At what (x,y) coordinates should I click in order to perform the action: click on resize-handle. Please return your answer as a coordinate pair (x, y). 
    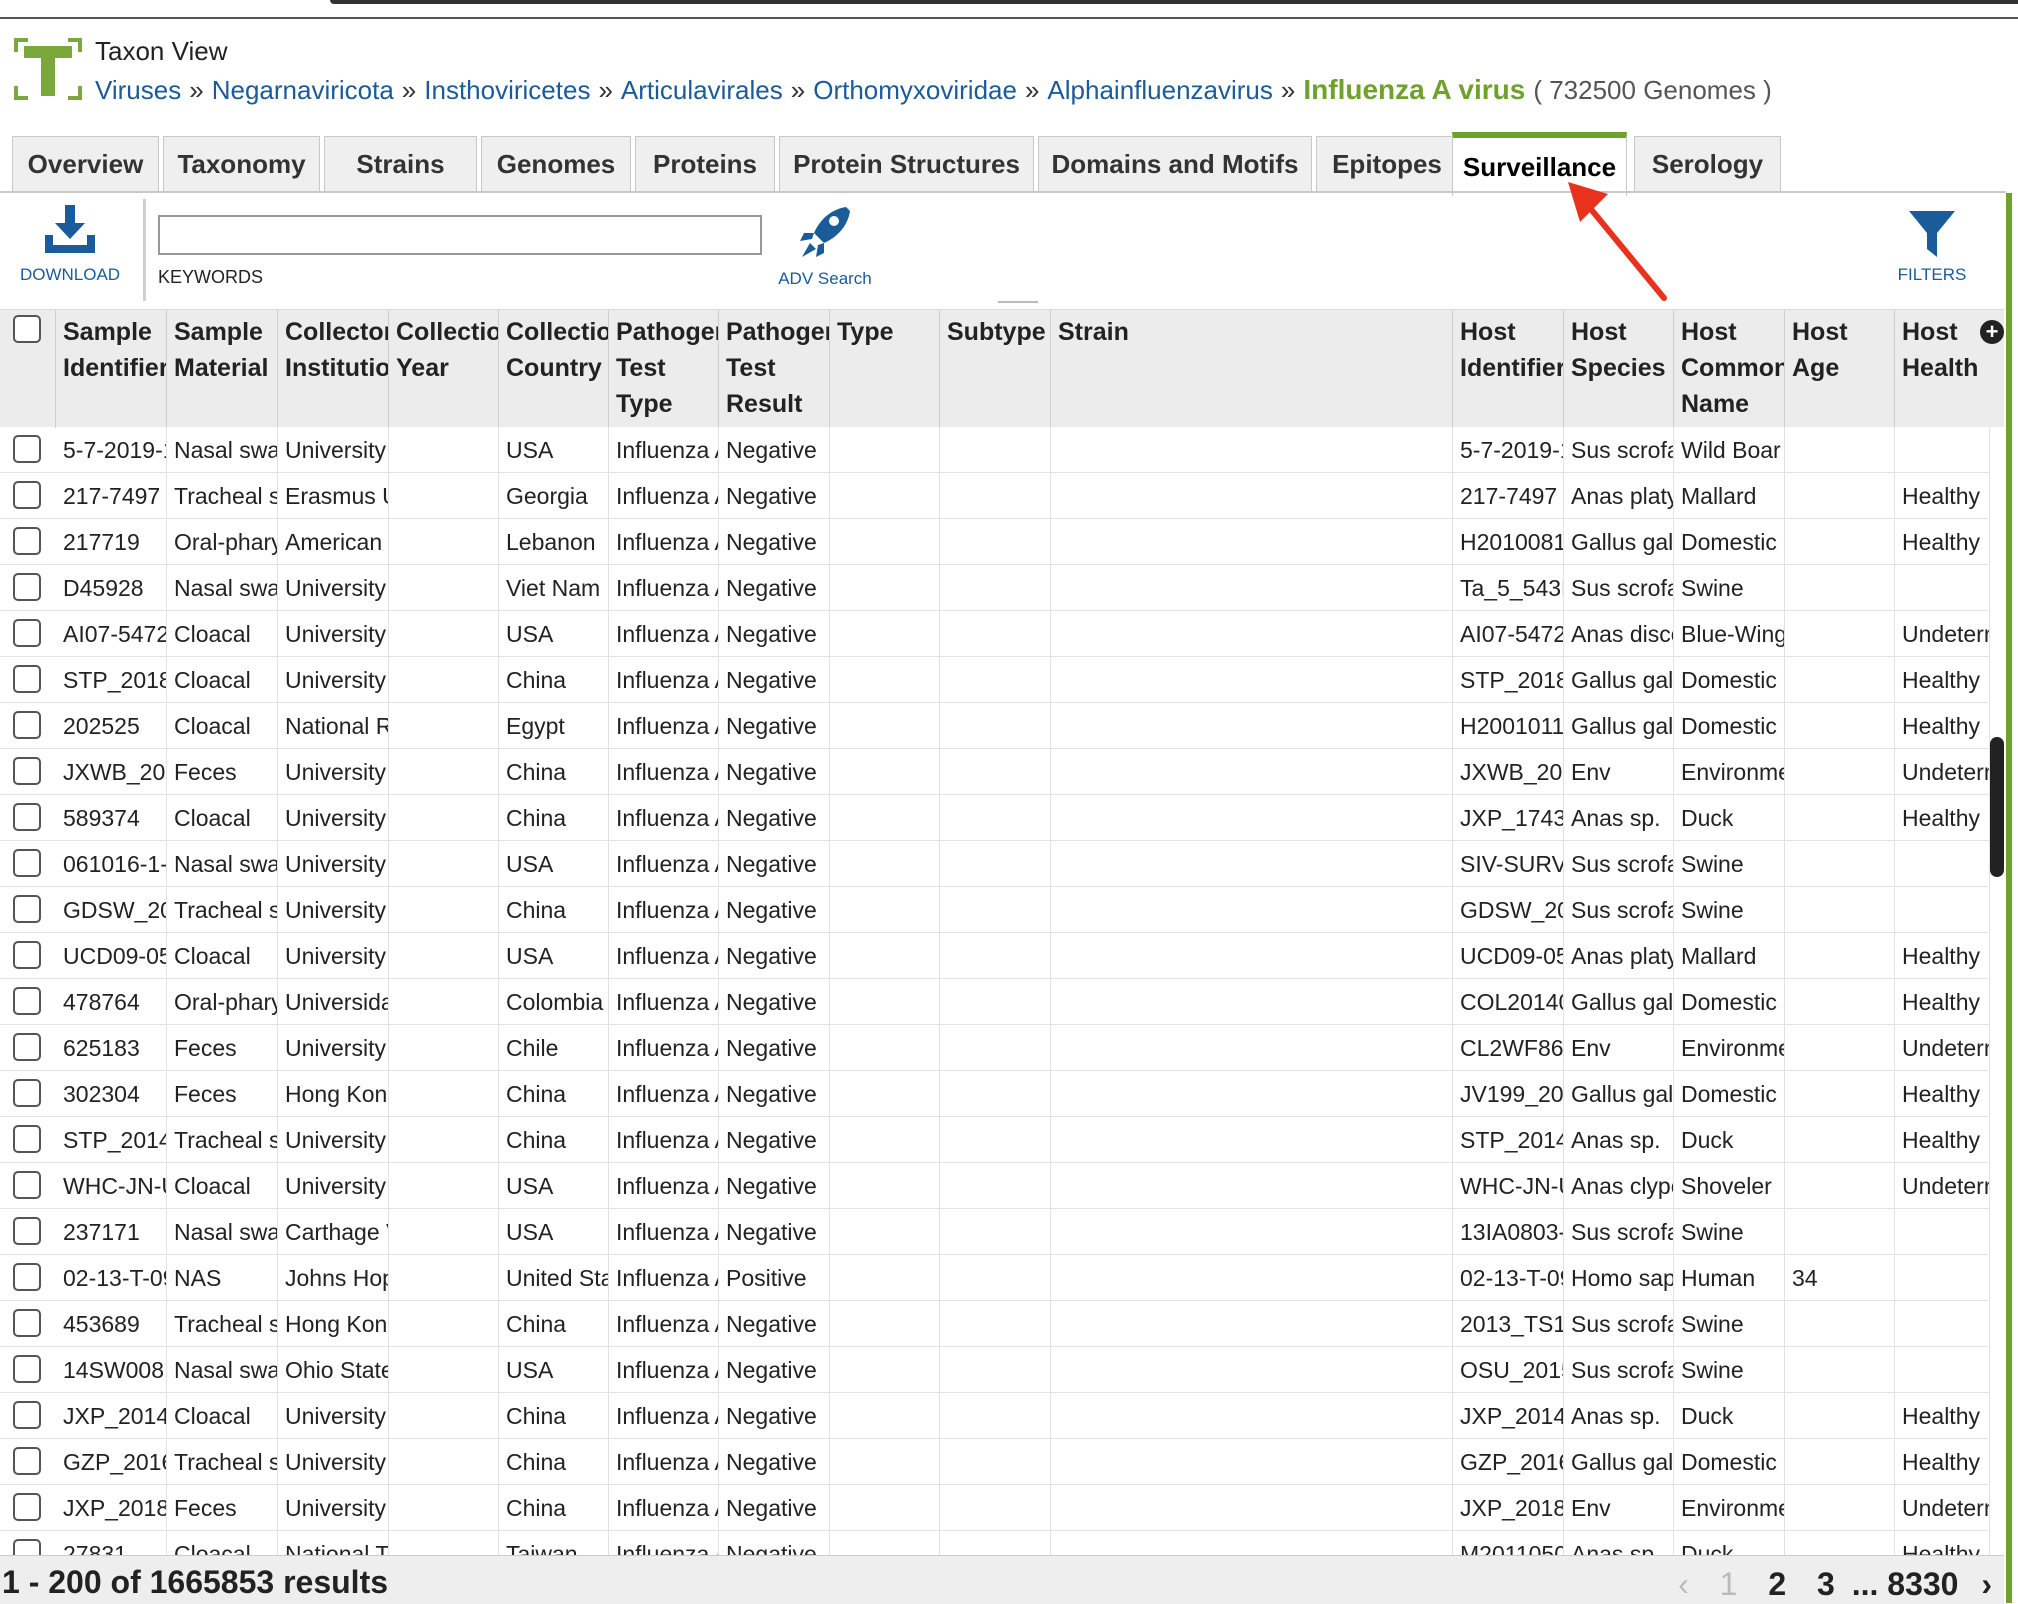
    Looking at the image, I should click on (1018, 302).